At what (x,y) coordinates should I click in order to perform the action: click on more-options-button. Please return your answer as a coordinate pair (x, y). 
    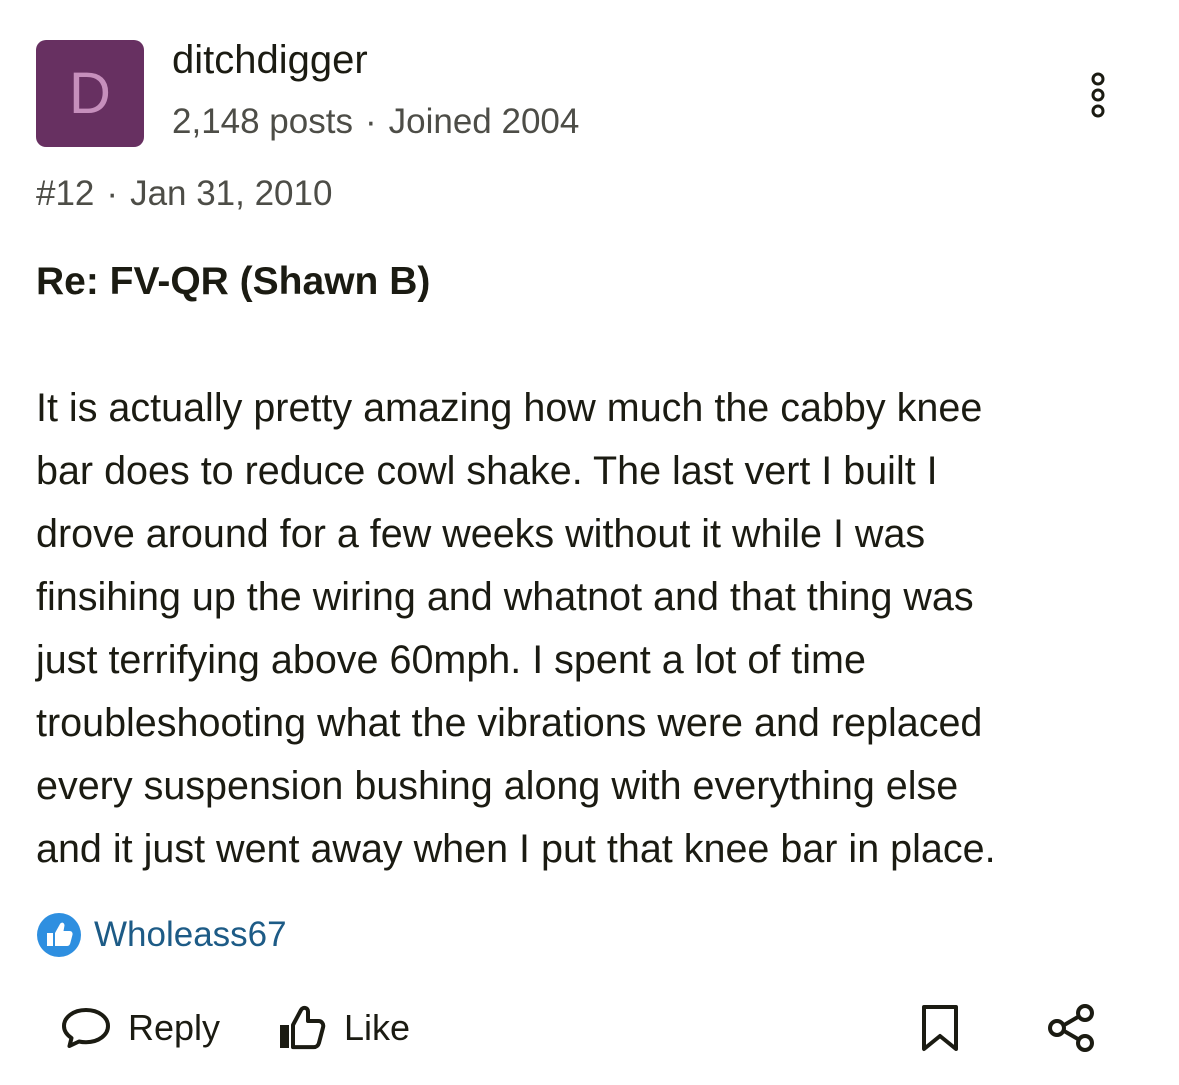
    Looking at the image, I should click on (1098, 95).